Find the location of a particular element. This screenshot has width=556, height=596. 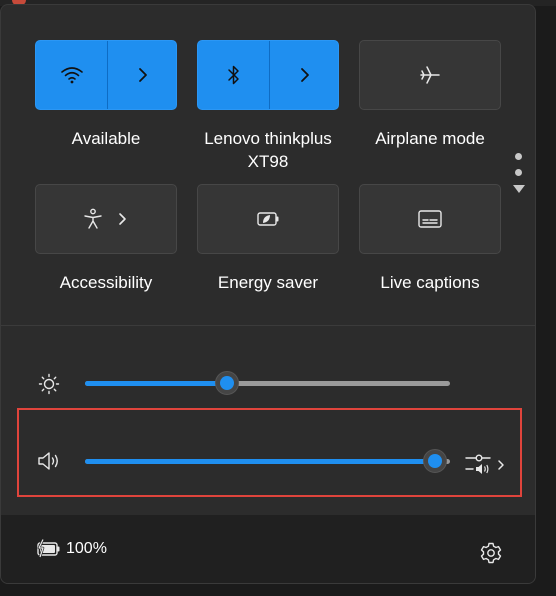

gear-icon is located at coordinates (491, 553).